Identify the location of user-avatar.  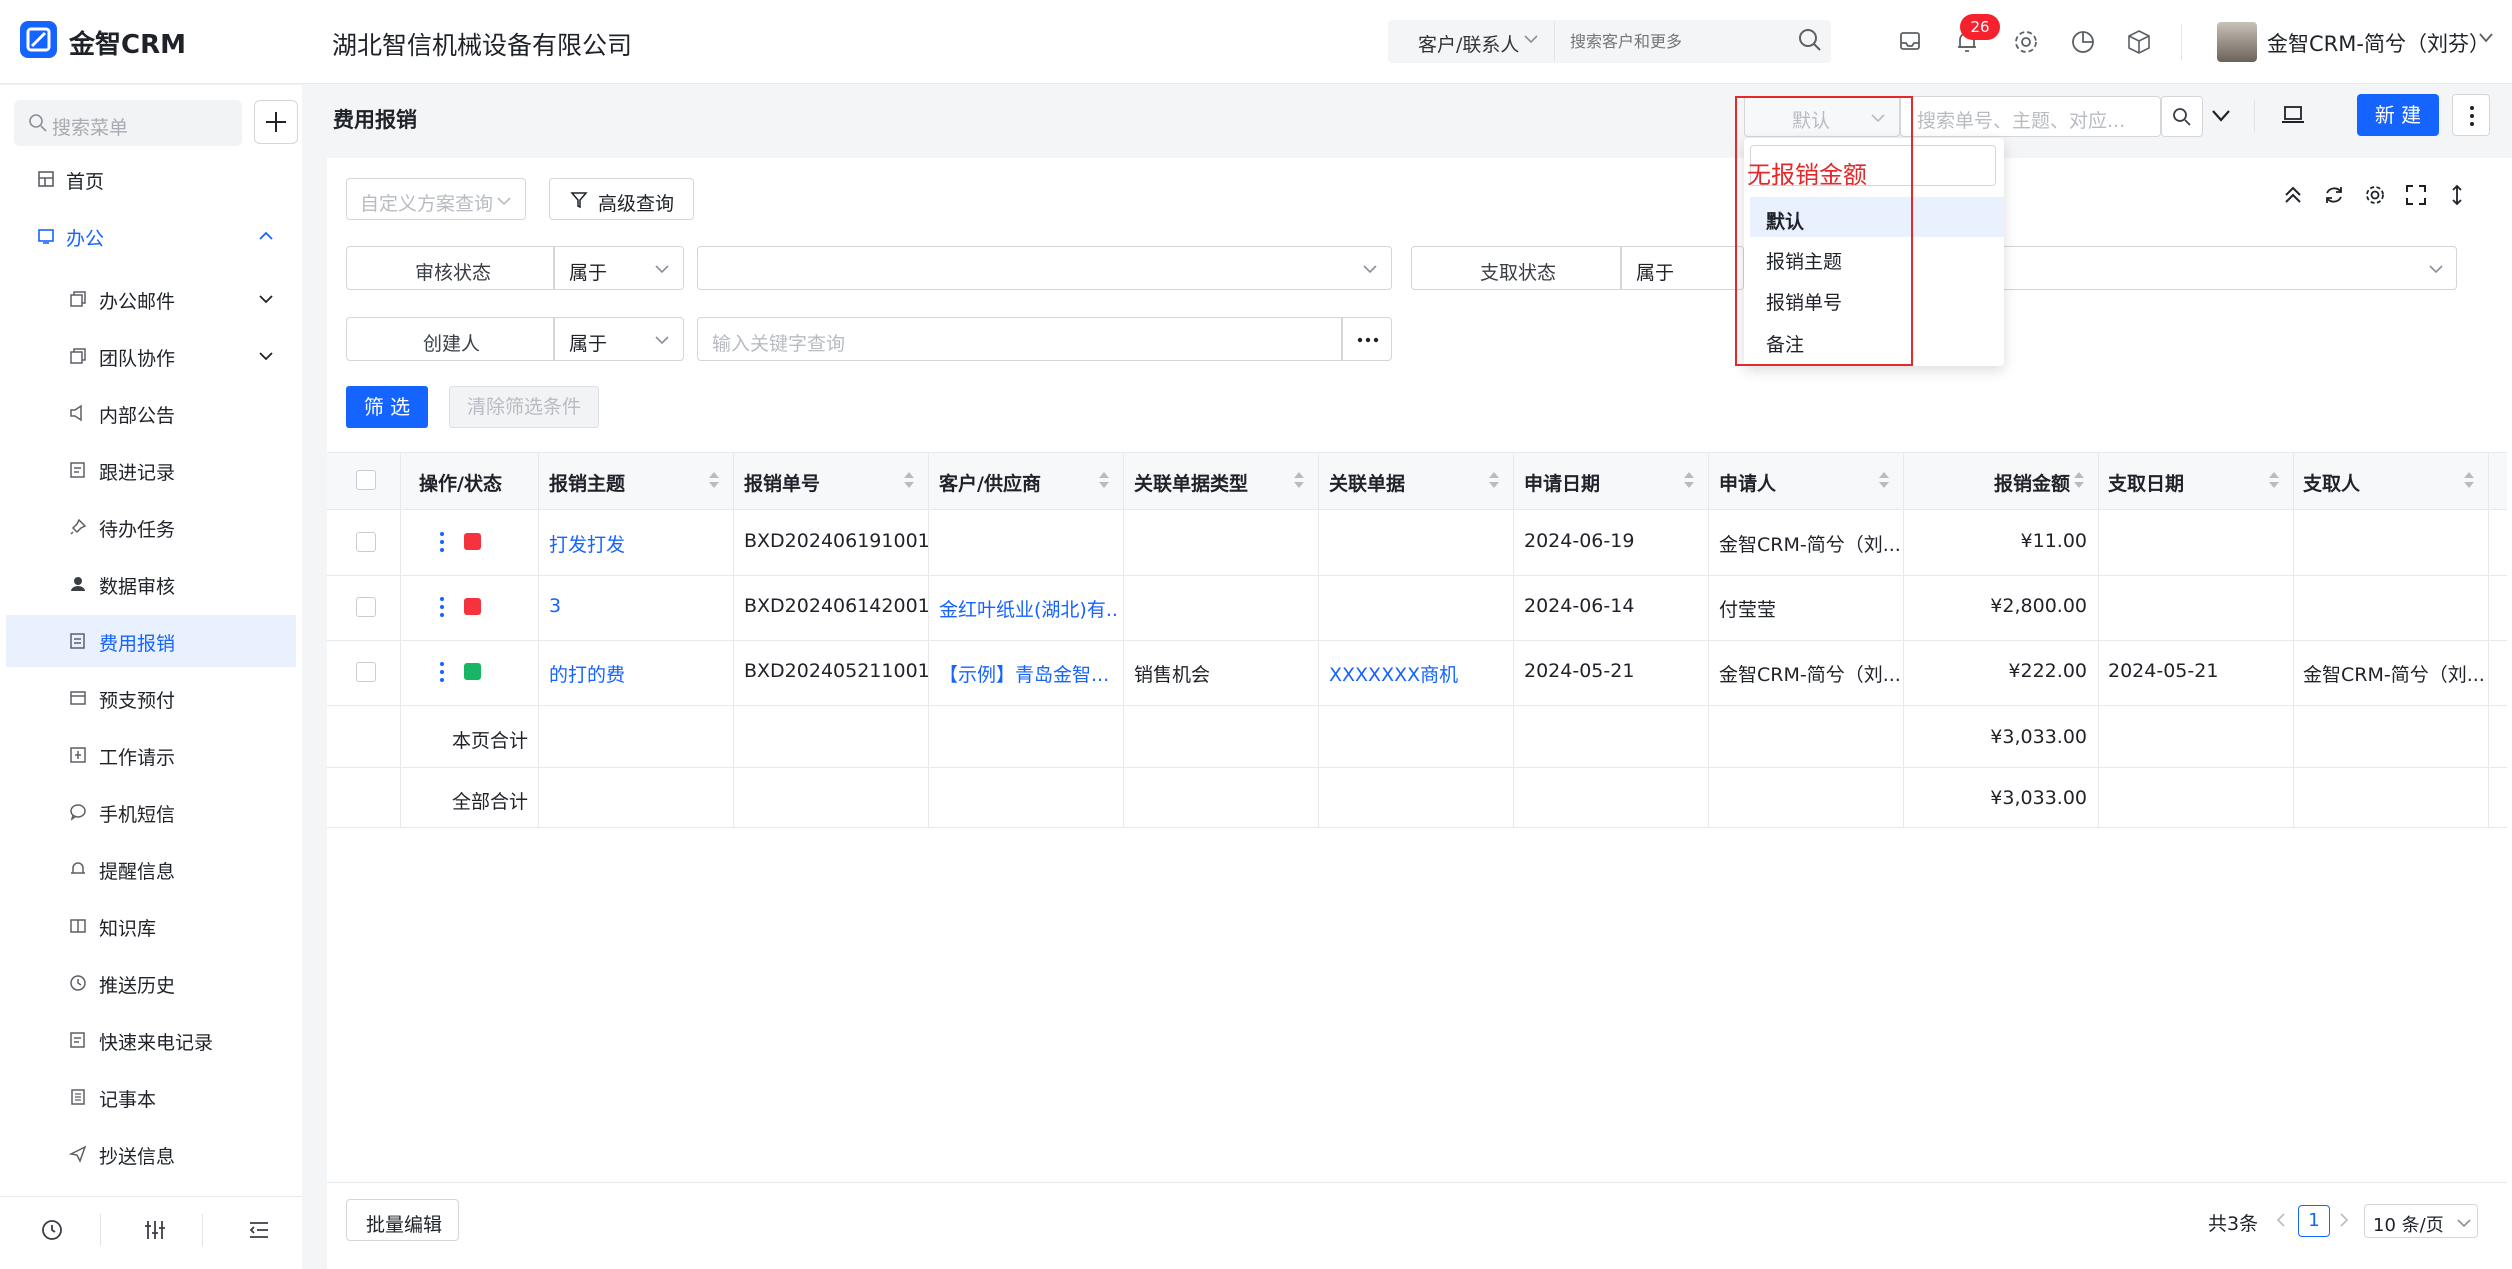
(2237, 42).